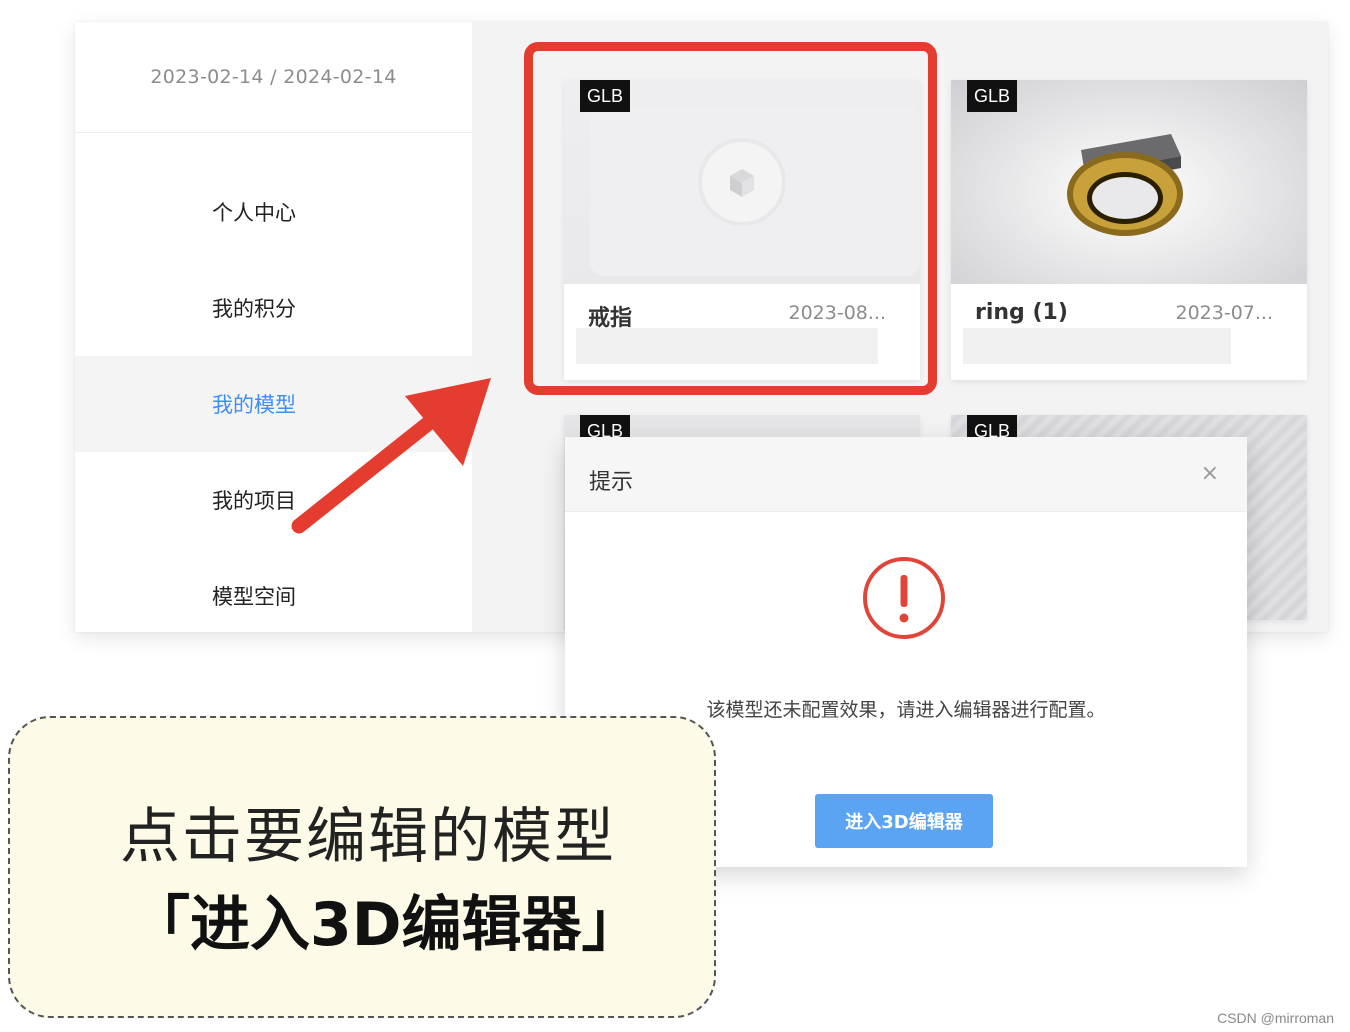 The width and height of the screenshot is (1350, 1032). Describe the element at coordinates (391, 456) in the screenshot. I see `arrow-icon` at that location.